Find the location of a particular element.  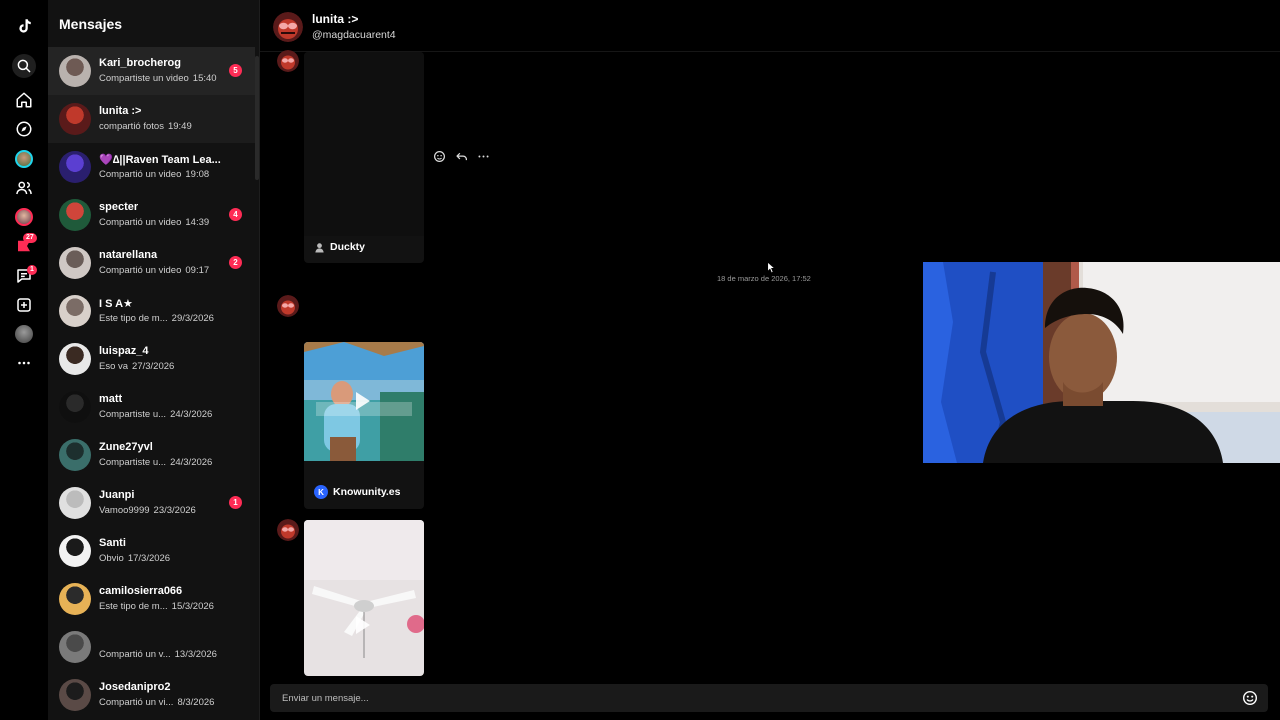

conversation-preview-line: Compartió un vi... 8/3/2026 is located at coordinates (156, 702).